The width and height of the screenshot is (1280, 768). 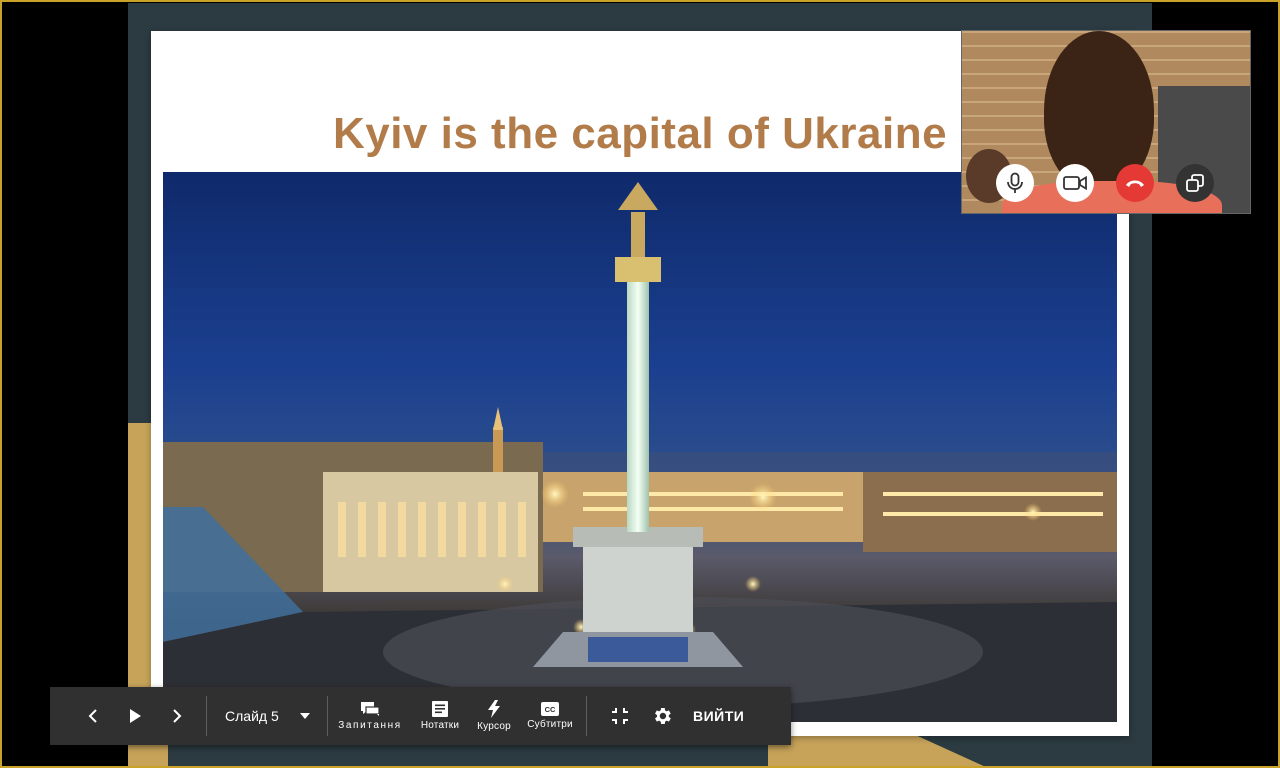 I want to click on pop-out-icon, so click(x=1195, y=183).